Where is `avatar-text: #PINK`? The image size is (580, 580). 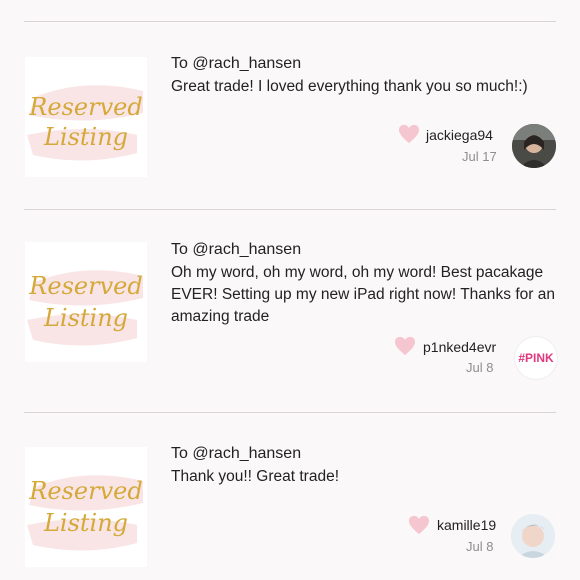
avatar-text: #PINK is located at coordinates (536, 358).